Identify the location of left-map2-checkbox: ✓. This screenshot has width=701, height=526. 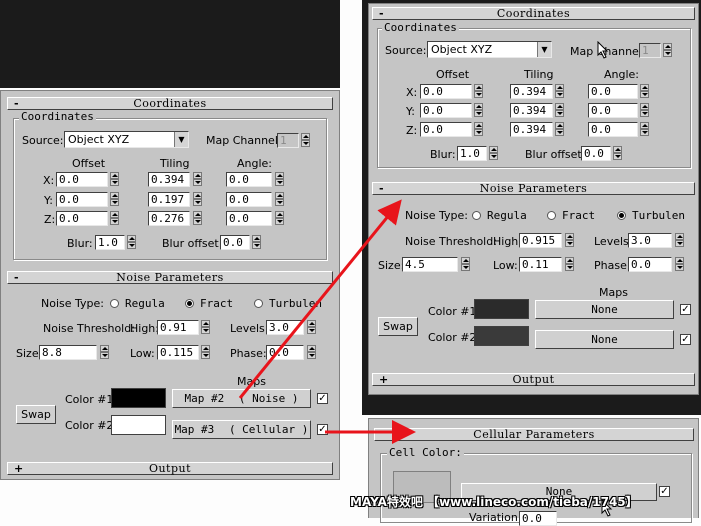
(322, 429).